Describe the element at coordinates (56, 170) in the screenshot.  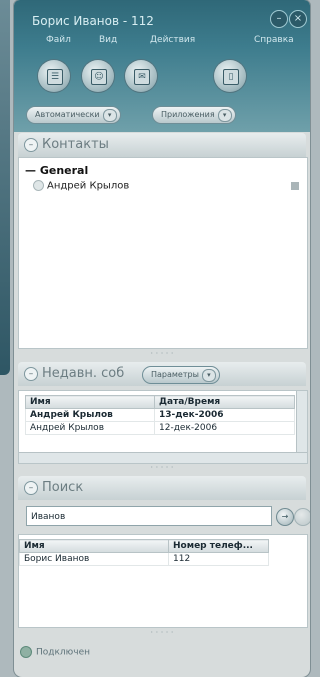
I see `contact-group-general: — General` at that location.